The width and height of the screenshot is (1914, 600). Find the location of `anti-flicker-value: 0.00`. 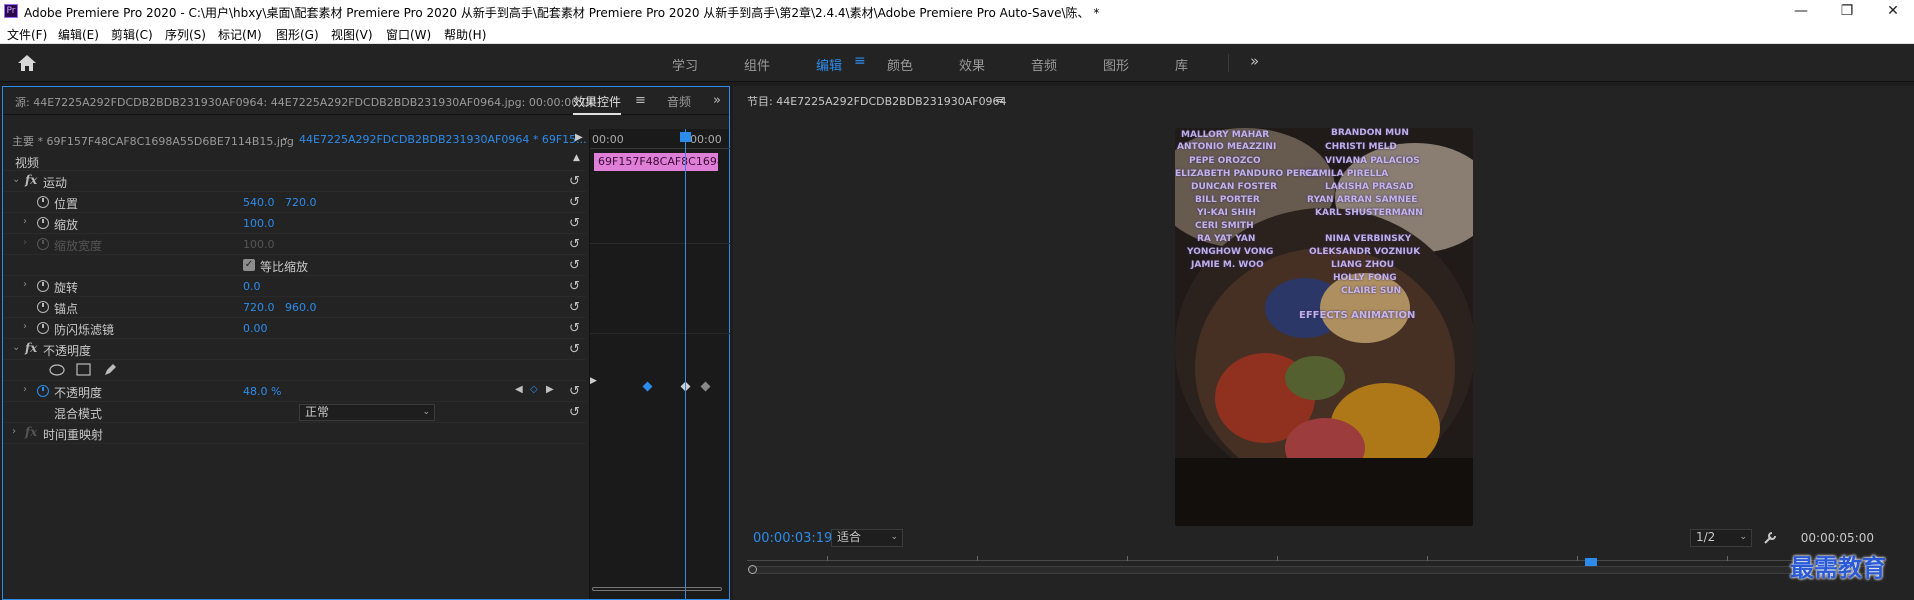

anti-flicker-value: 0.00 is located at coordinates (255, 328).